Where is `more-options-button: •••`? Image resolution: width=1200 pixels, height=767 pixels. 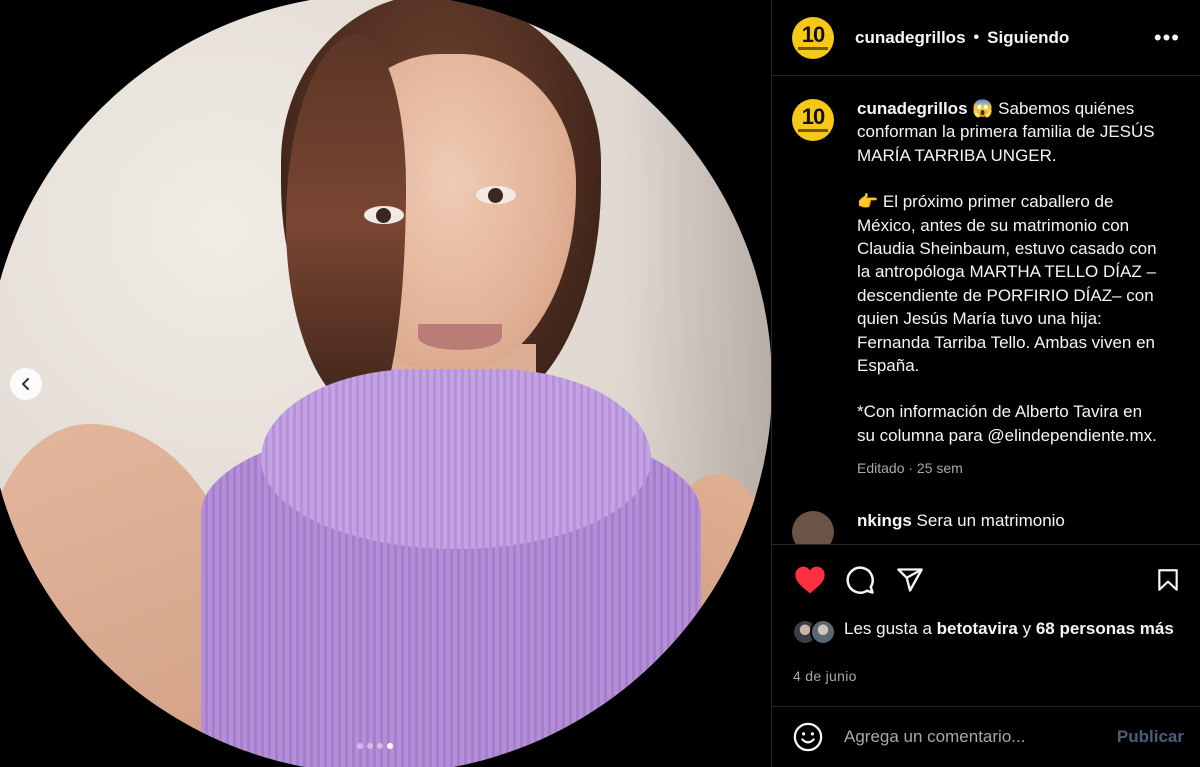 more-options-button: ••• is located at coordinates (1167, 38).